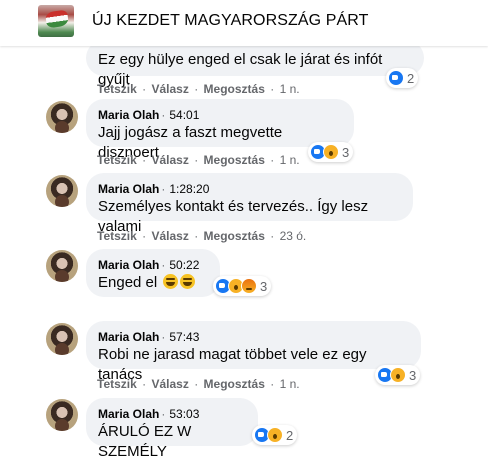 The width and height of the screenshot is (488, 462). Describe the element at coordinates (396, 78) in the screenshot. I see `like-reaction-icon` at that location.